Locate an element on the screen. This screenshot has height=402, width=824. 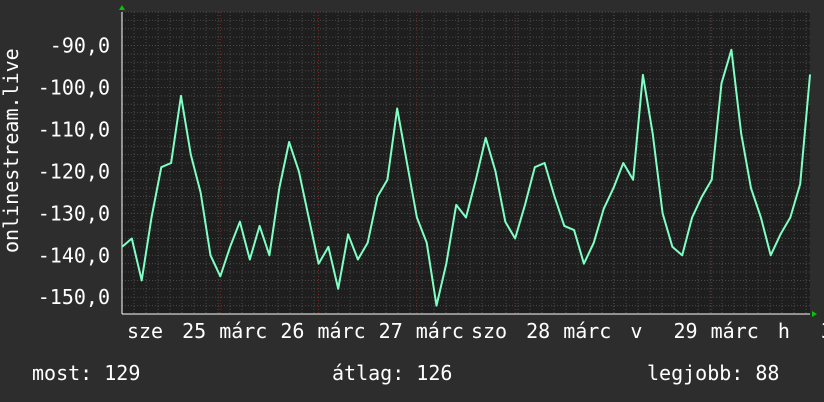
x-tick-label: sze is located at coordinates (145, 331).